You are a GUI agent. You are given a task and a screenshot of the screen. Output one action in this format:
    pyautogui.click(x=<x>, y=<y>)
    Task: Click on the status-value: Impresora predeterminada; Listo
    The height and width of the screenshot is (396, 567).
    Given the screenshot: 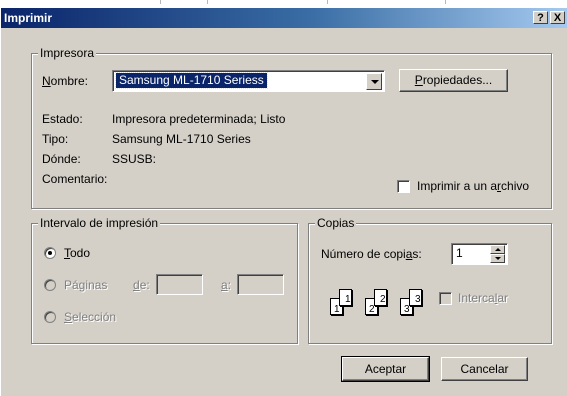 What is the action you would take?
    pyautogui.click(x=199, y=119)
    